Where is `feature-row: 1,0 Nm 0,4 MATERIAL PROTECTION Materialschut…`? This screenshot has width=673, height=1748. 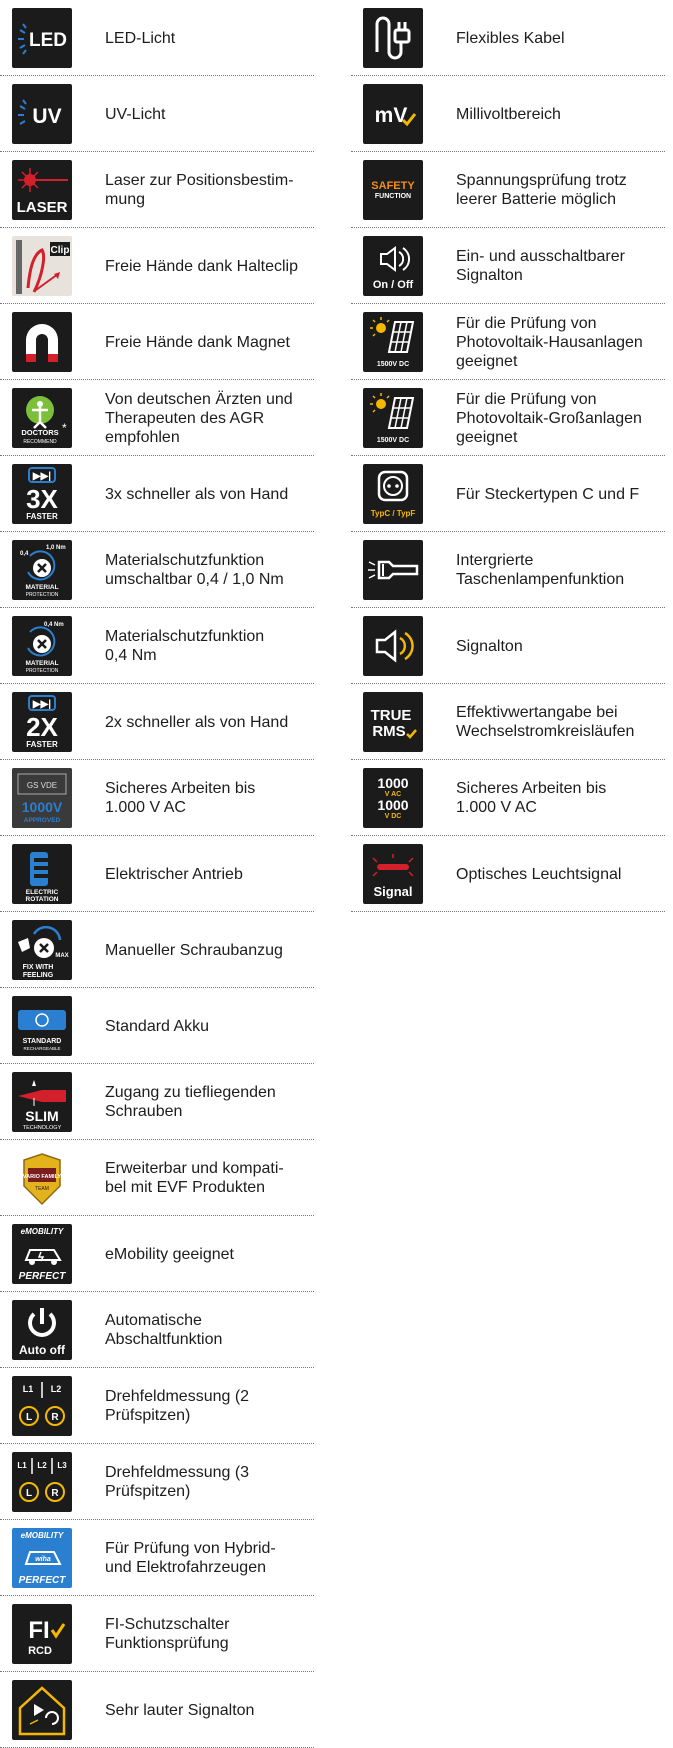 feature-row: 1,0 Nm 0,4 MATERIAL PROTECTION Materialschut… is located at coordinates (157, 570).